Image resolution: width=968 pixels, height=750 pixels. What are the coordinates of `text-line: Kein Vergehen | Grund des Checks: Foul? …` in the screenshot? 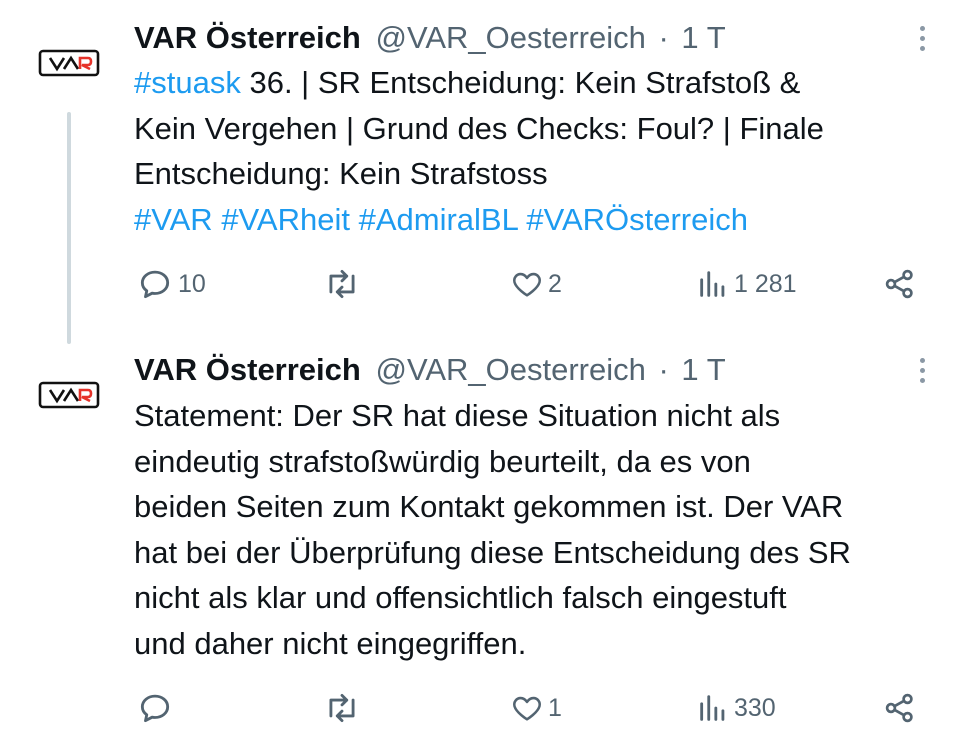 It's located at (479, 128).